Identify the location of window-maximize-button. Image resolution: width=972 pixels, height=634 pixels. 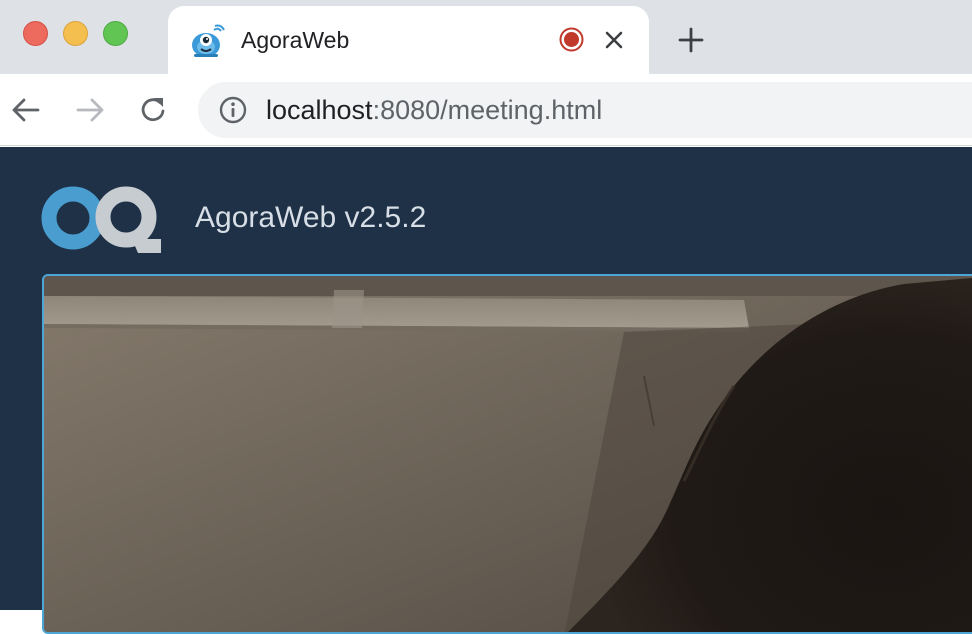
(115, 33).